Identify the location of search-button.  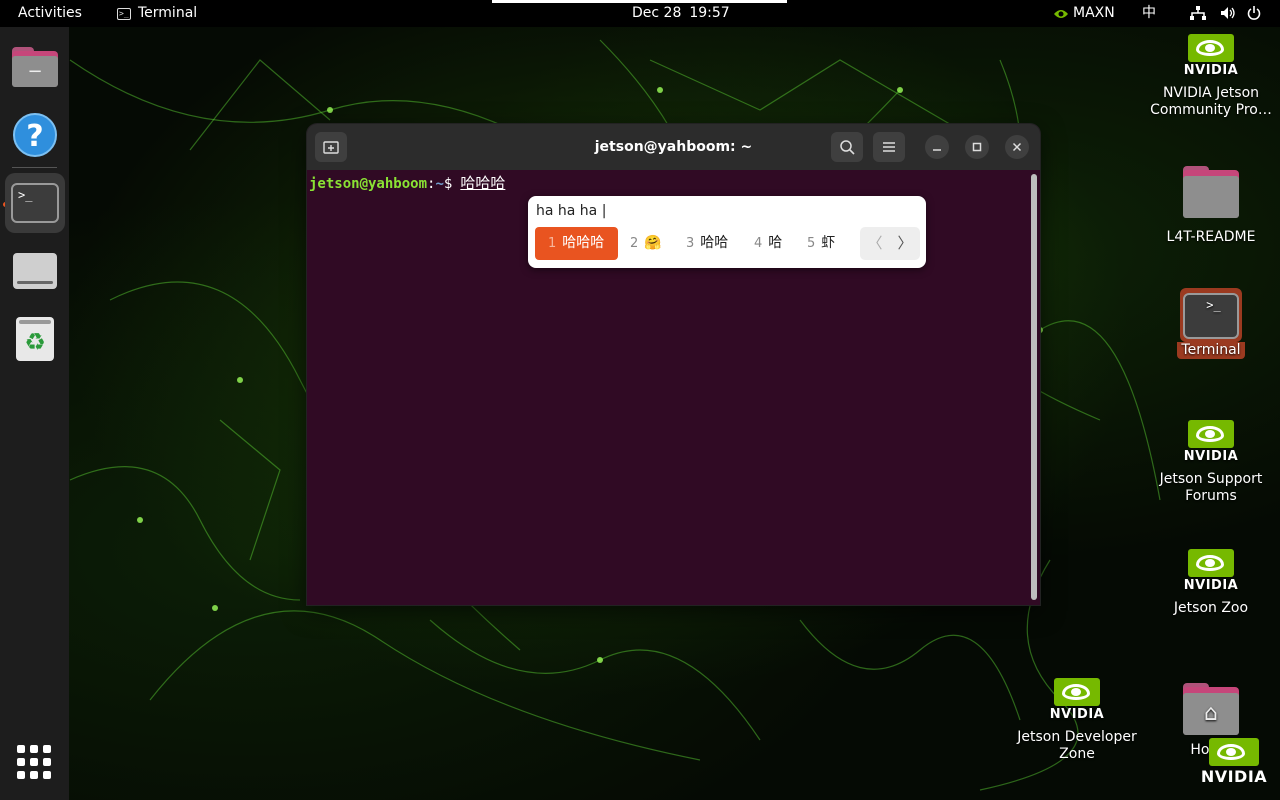
(847, 147).